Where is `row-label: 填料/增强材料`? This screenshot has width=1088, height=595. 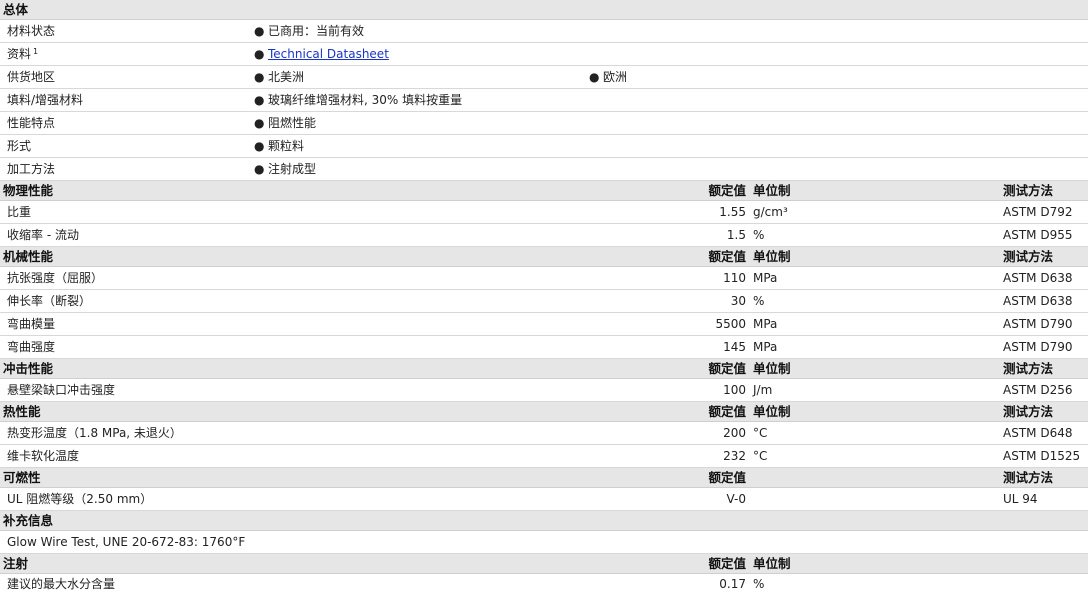 row-label: 填料/增强材料 is located at coordinates (45, 100).